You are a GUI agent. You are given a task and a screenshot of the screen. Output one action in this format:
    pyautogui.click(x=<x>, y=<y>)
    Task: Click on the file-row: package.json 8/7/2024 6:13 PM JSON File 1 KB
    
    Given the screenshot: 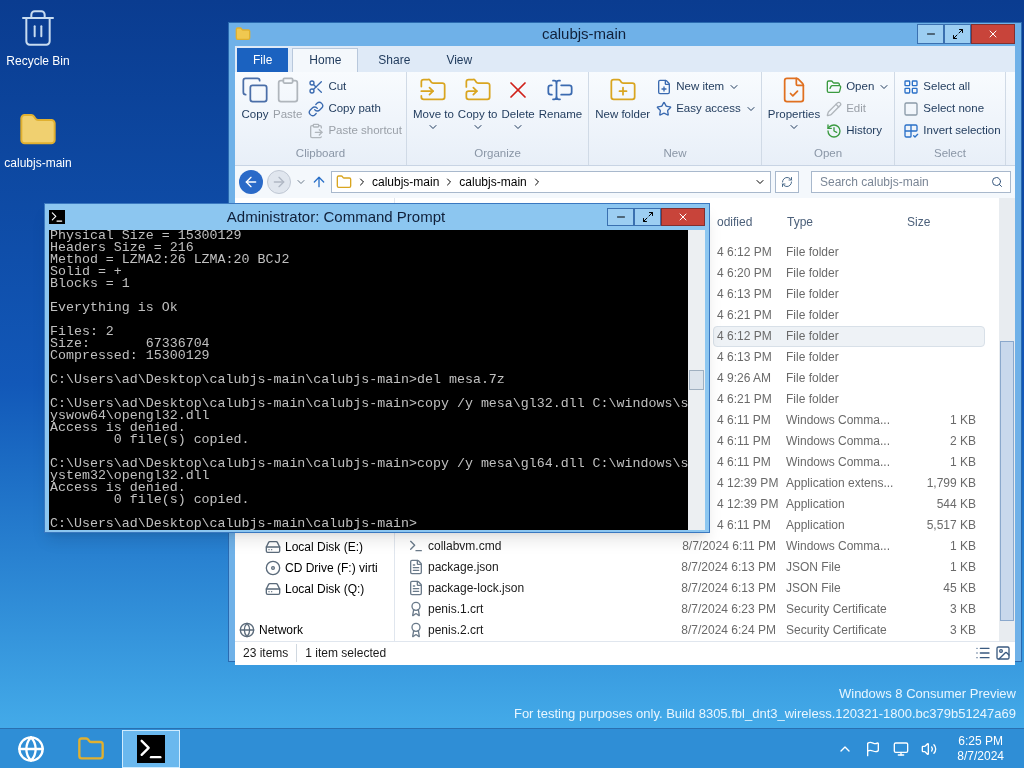 What is the action you would take?
    pyautogui.click(x=690, y=567)
    